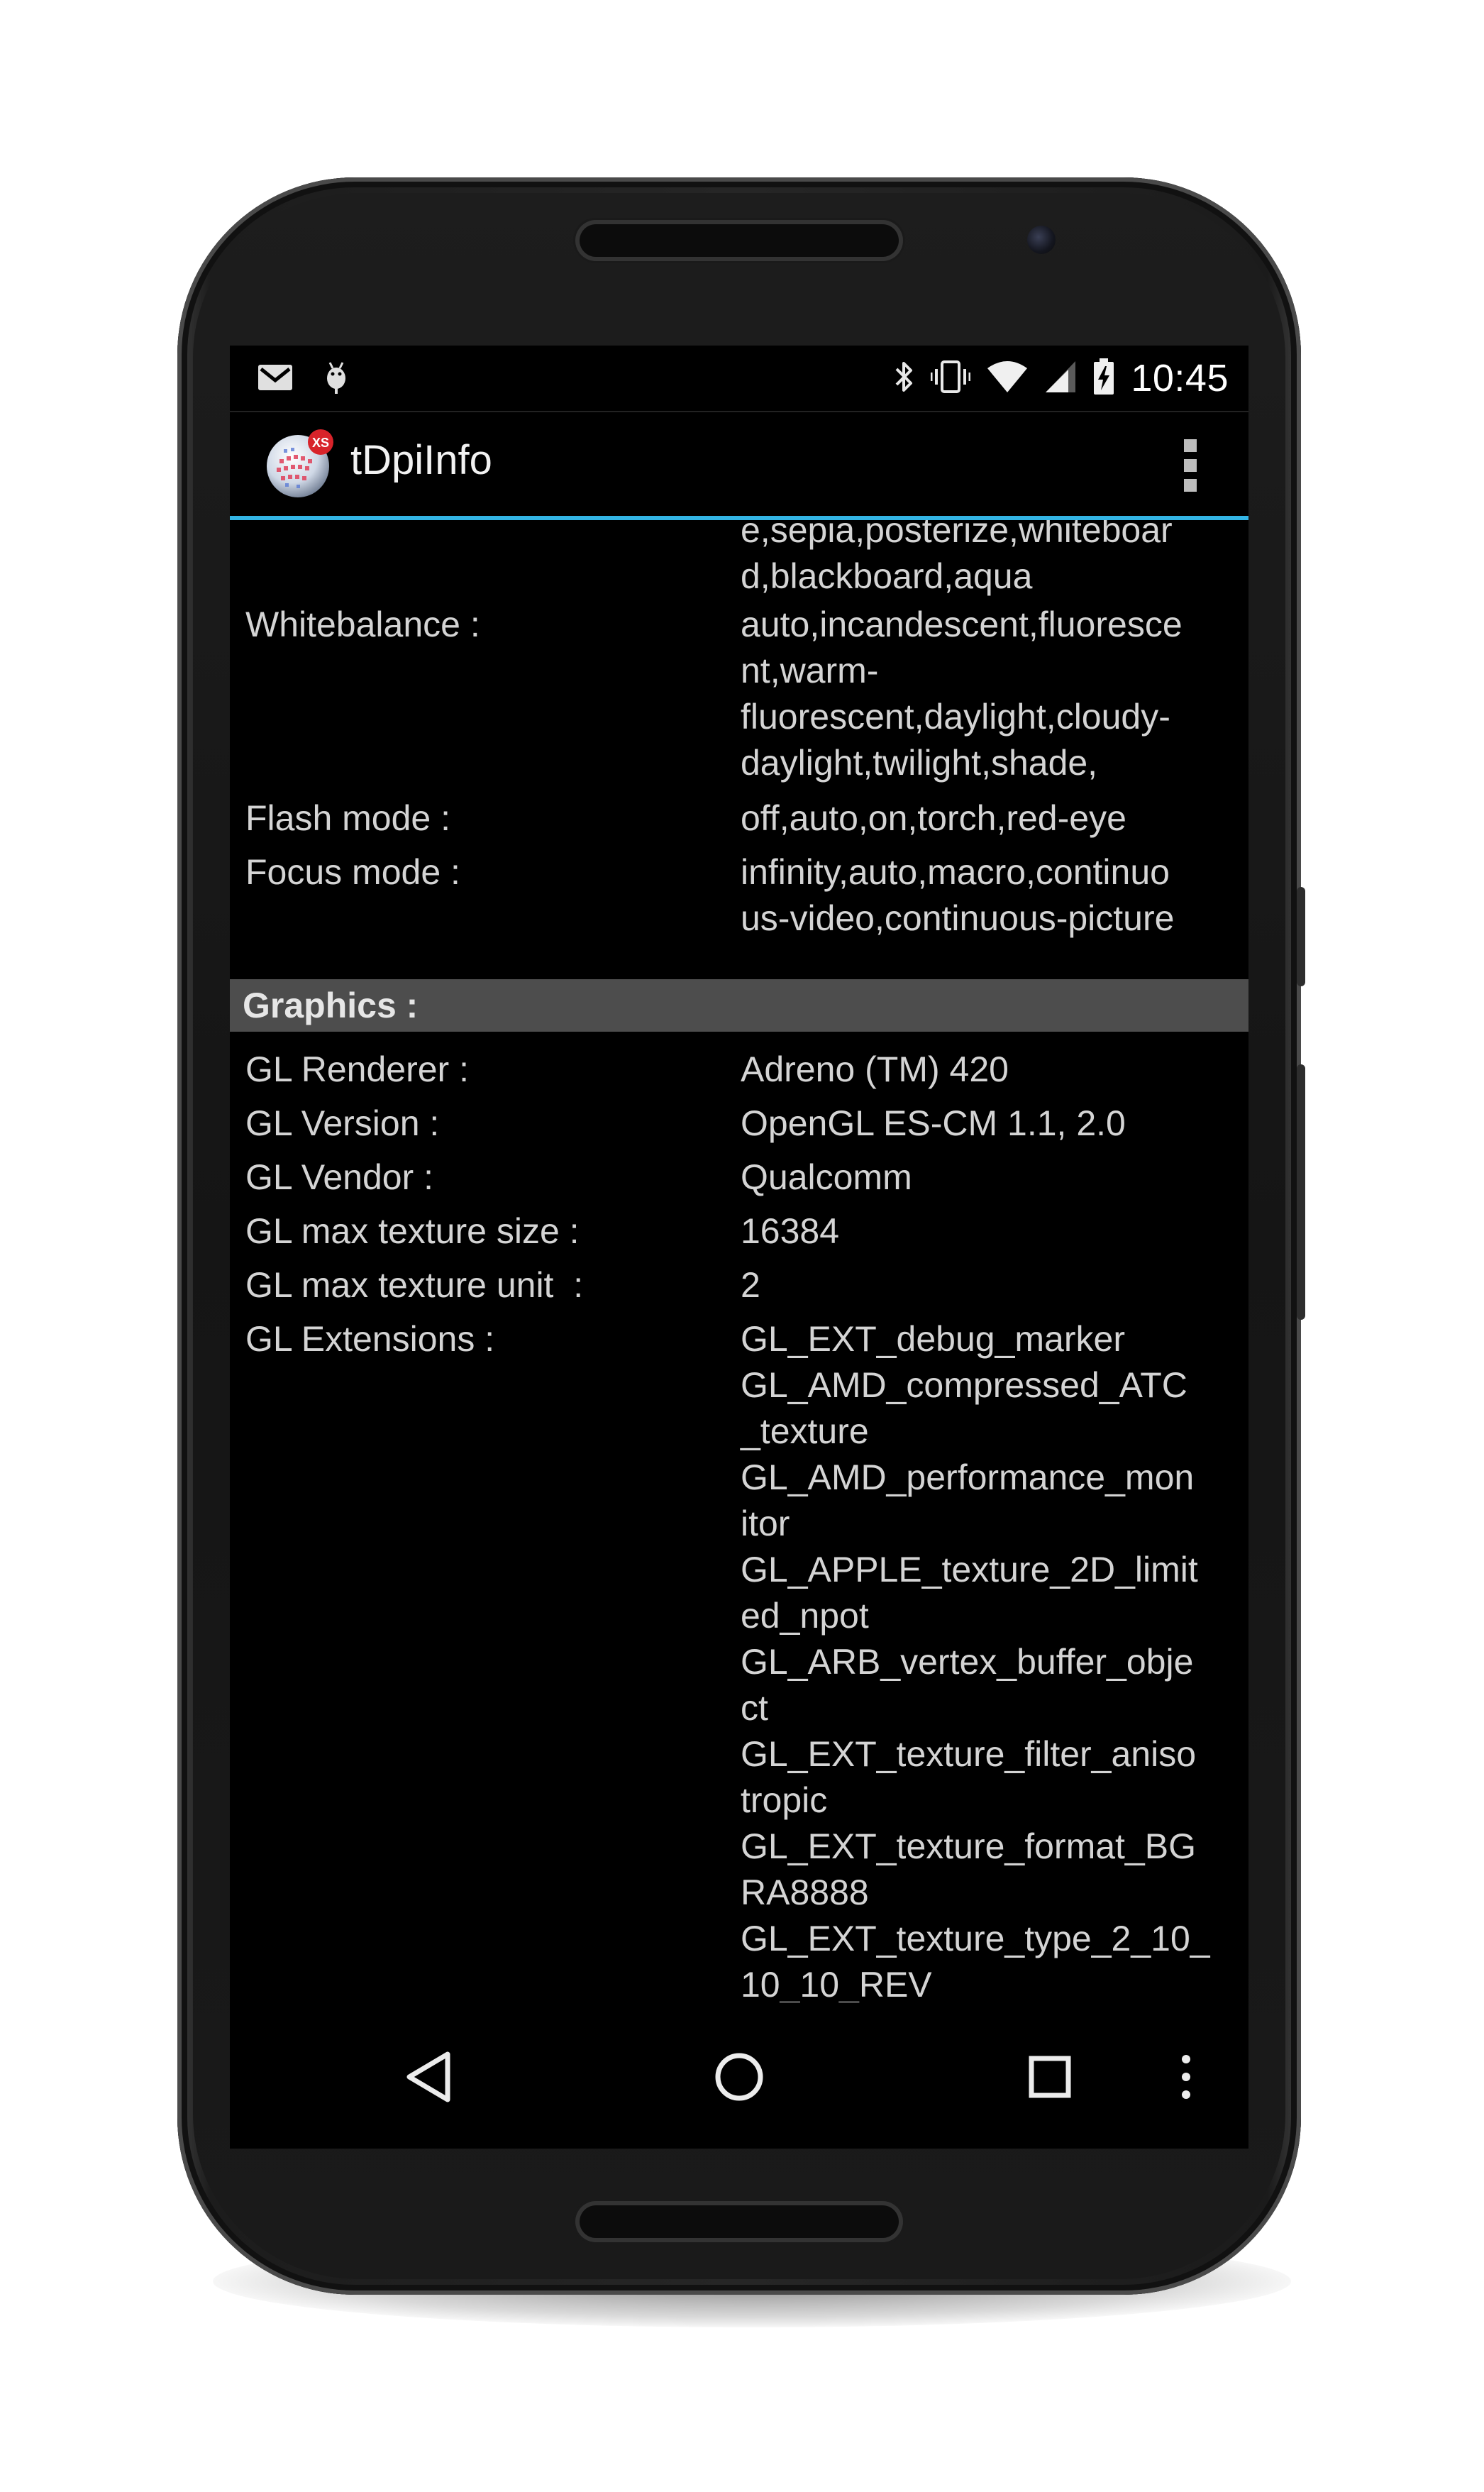  What do you see at coordinates (739, 2221) in the screenshot?
I see `bottom-speaker-grille` at bounding box center [739, 2221].